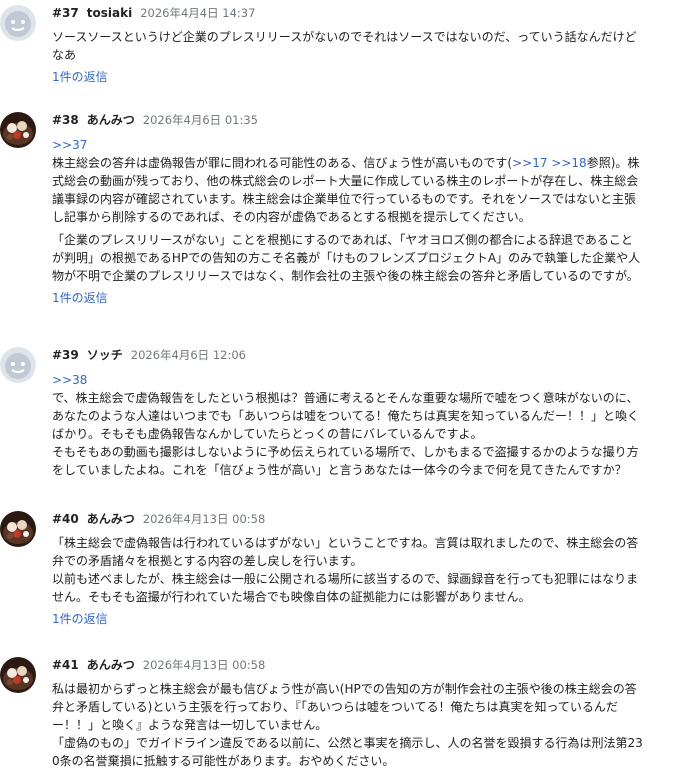 The width and height of the screenshot is (674, 774). What do you see at coordinates (65, 120) in the screenshot?
I see `post-number: #38` at bounding box center [65, 120].